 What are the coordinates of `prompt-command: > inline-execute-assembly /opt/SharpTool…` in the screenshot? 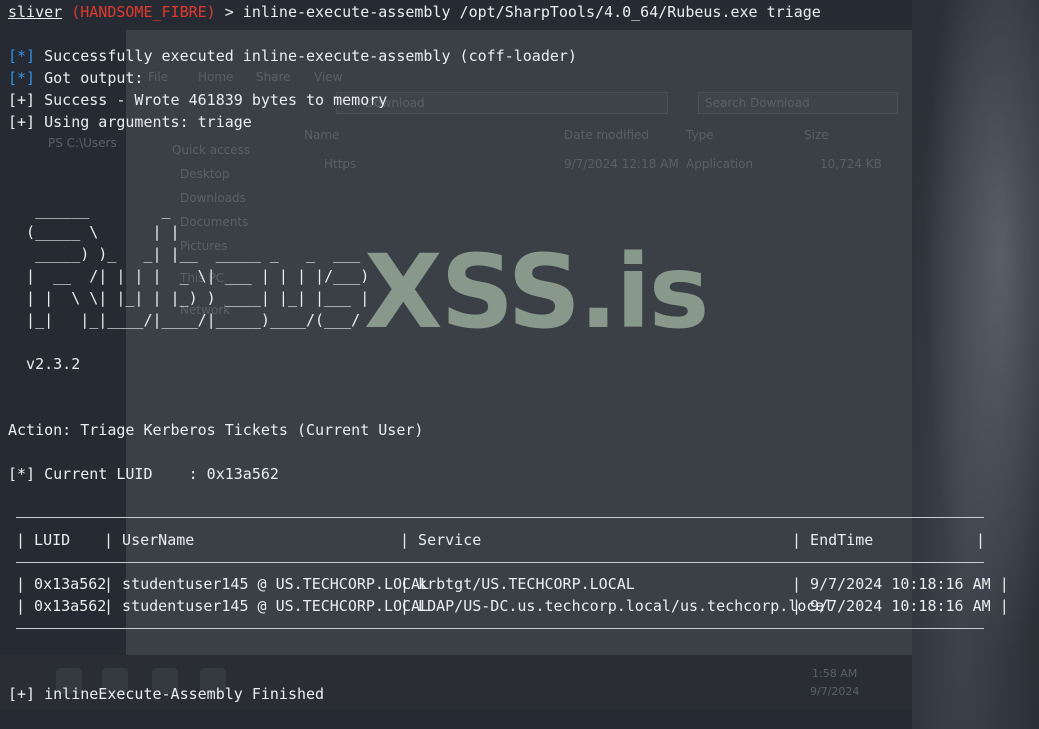 It's located at (522, 12).